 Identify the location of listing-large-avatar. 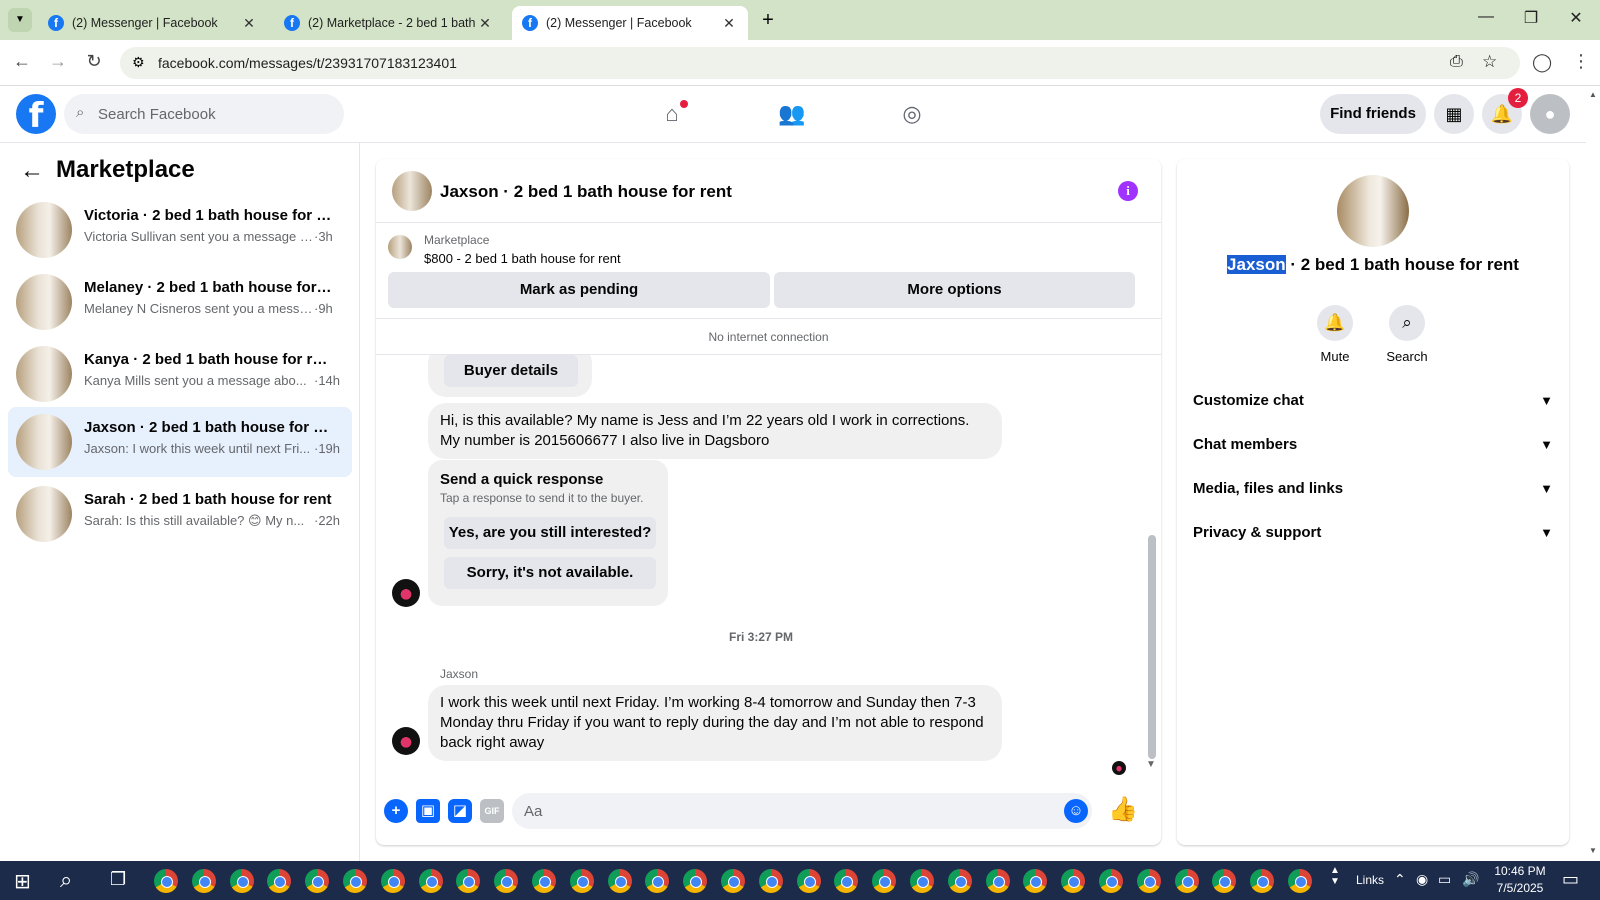
(1373, 211).